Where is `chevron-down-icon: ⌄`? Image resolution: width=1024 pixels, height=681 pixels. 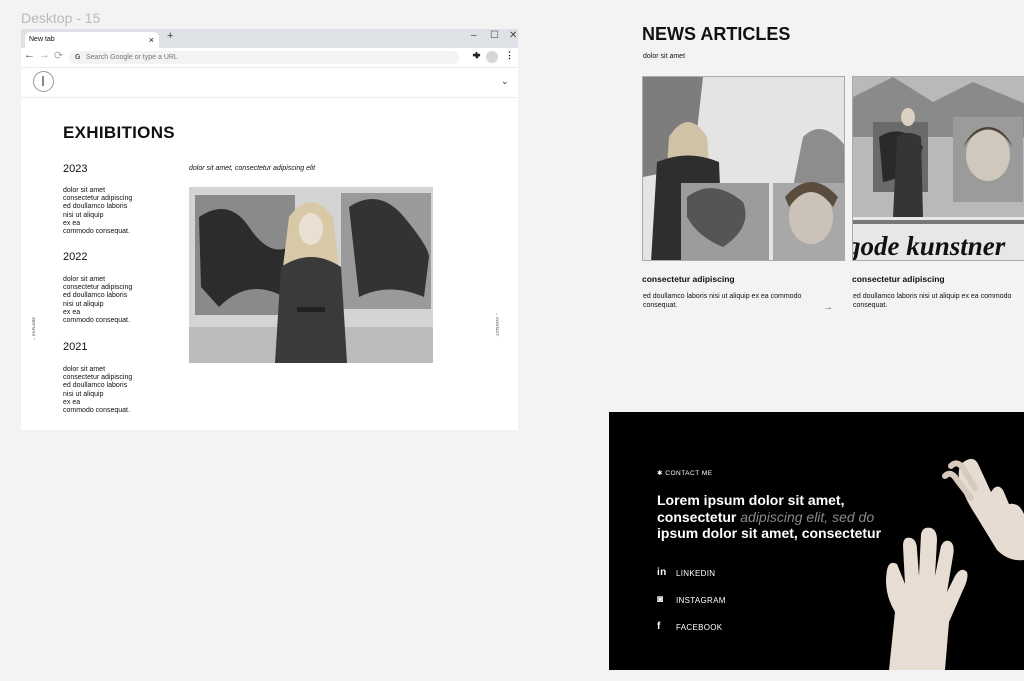 chevron-down-icon: ⌄ is located at coordinates (505, 81).